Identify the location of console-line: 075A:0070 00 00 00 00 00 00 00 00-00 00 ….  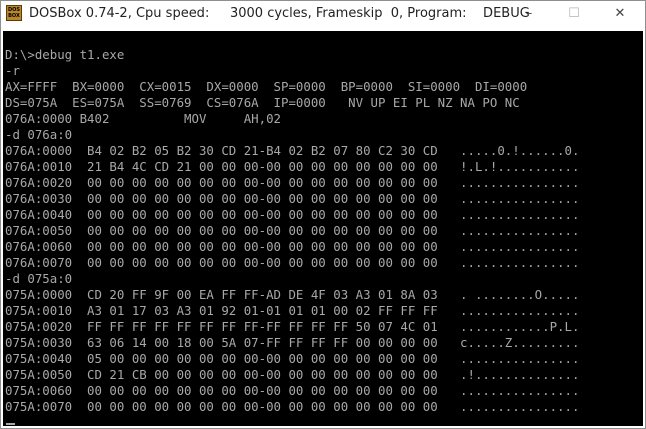
(292, 406).